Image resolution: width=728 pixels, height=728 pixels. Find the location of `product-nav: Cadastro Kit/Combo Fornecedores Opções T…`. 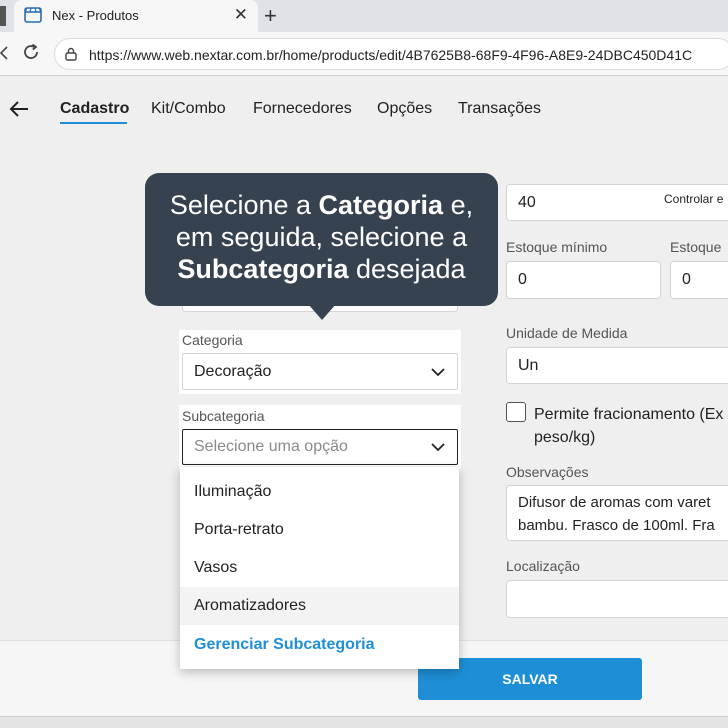

product-nav: Cadastro Kit/Combo Fornecedores Opções T… is located at coordinates (364, 109).